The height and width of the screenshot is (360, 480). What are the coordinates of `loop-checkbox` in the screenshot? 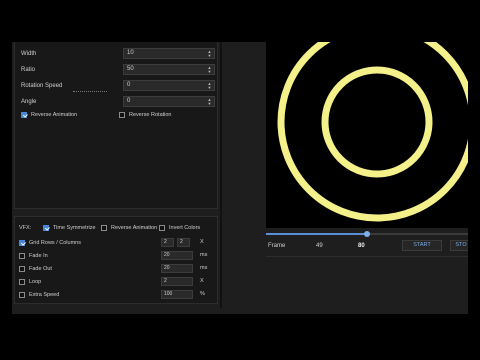 It's located at (22, 282).